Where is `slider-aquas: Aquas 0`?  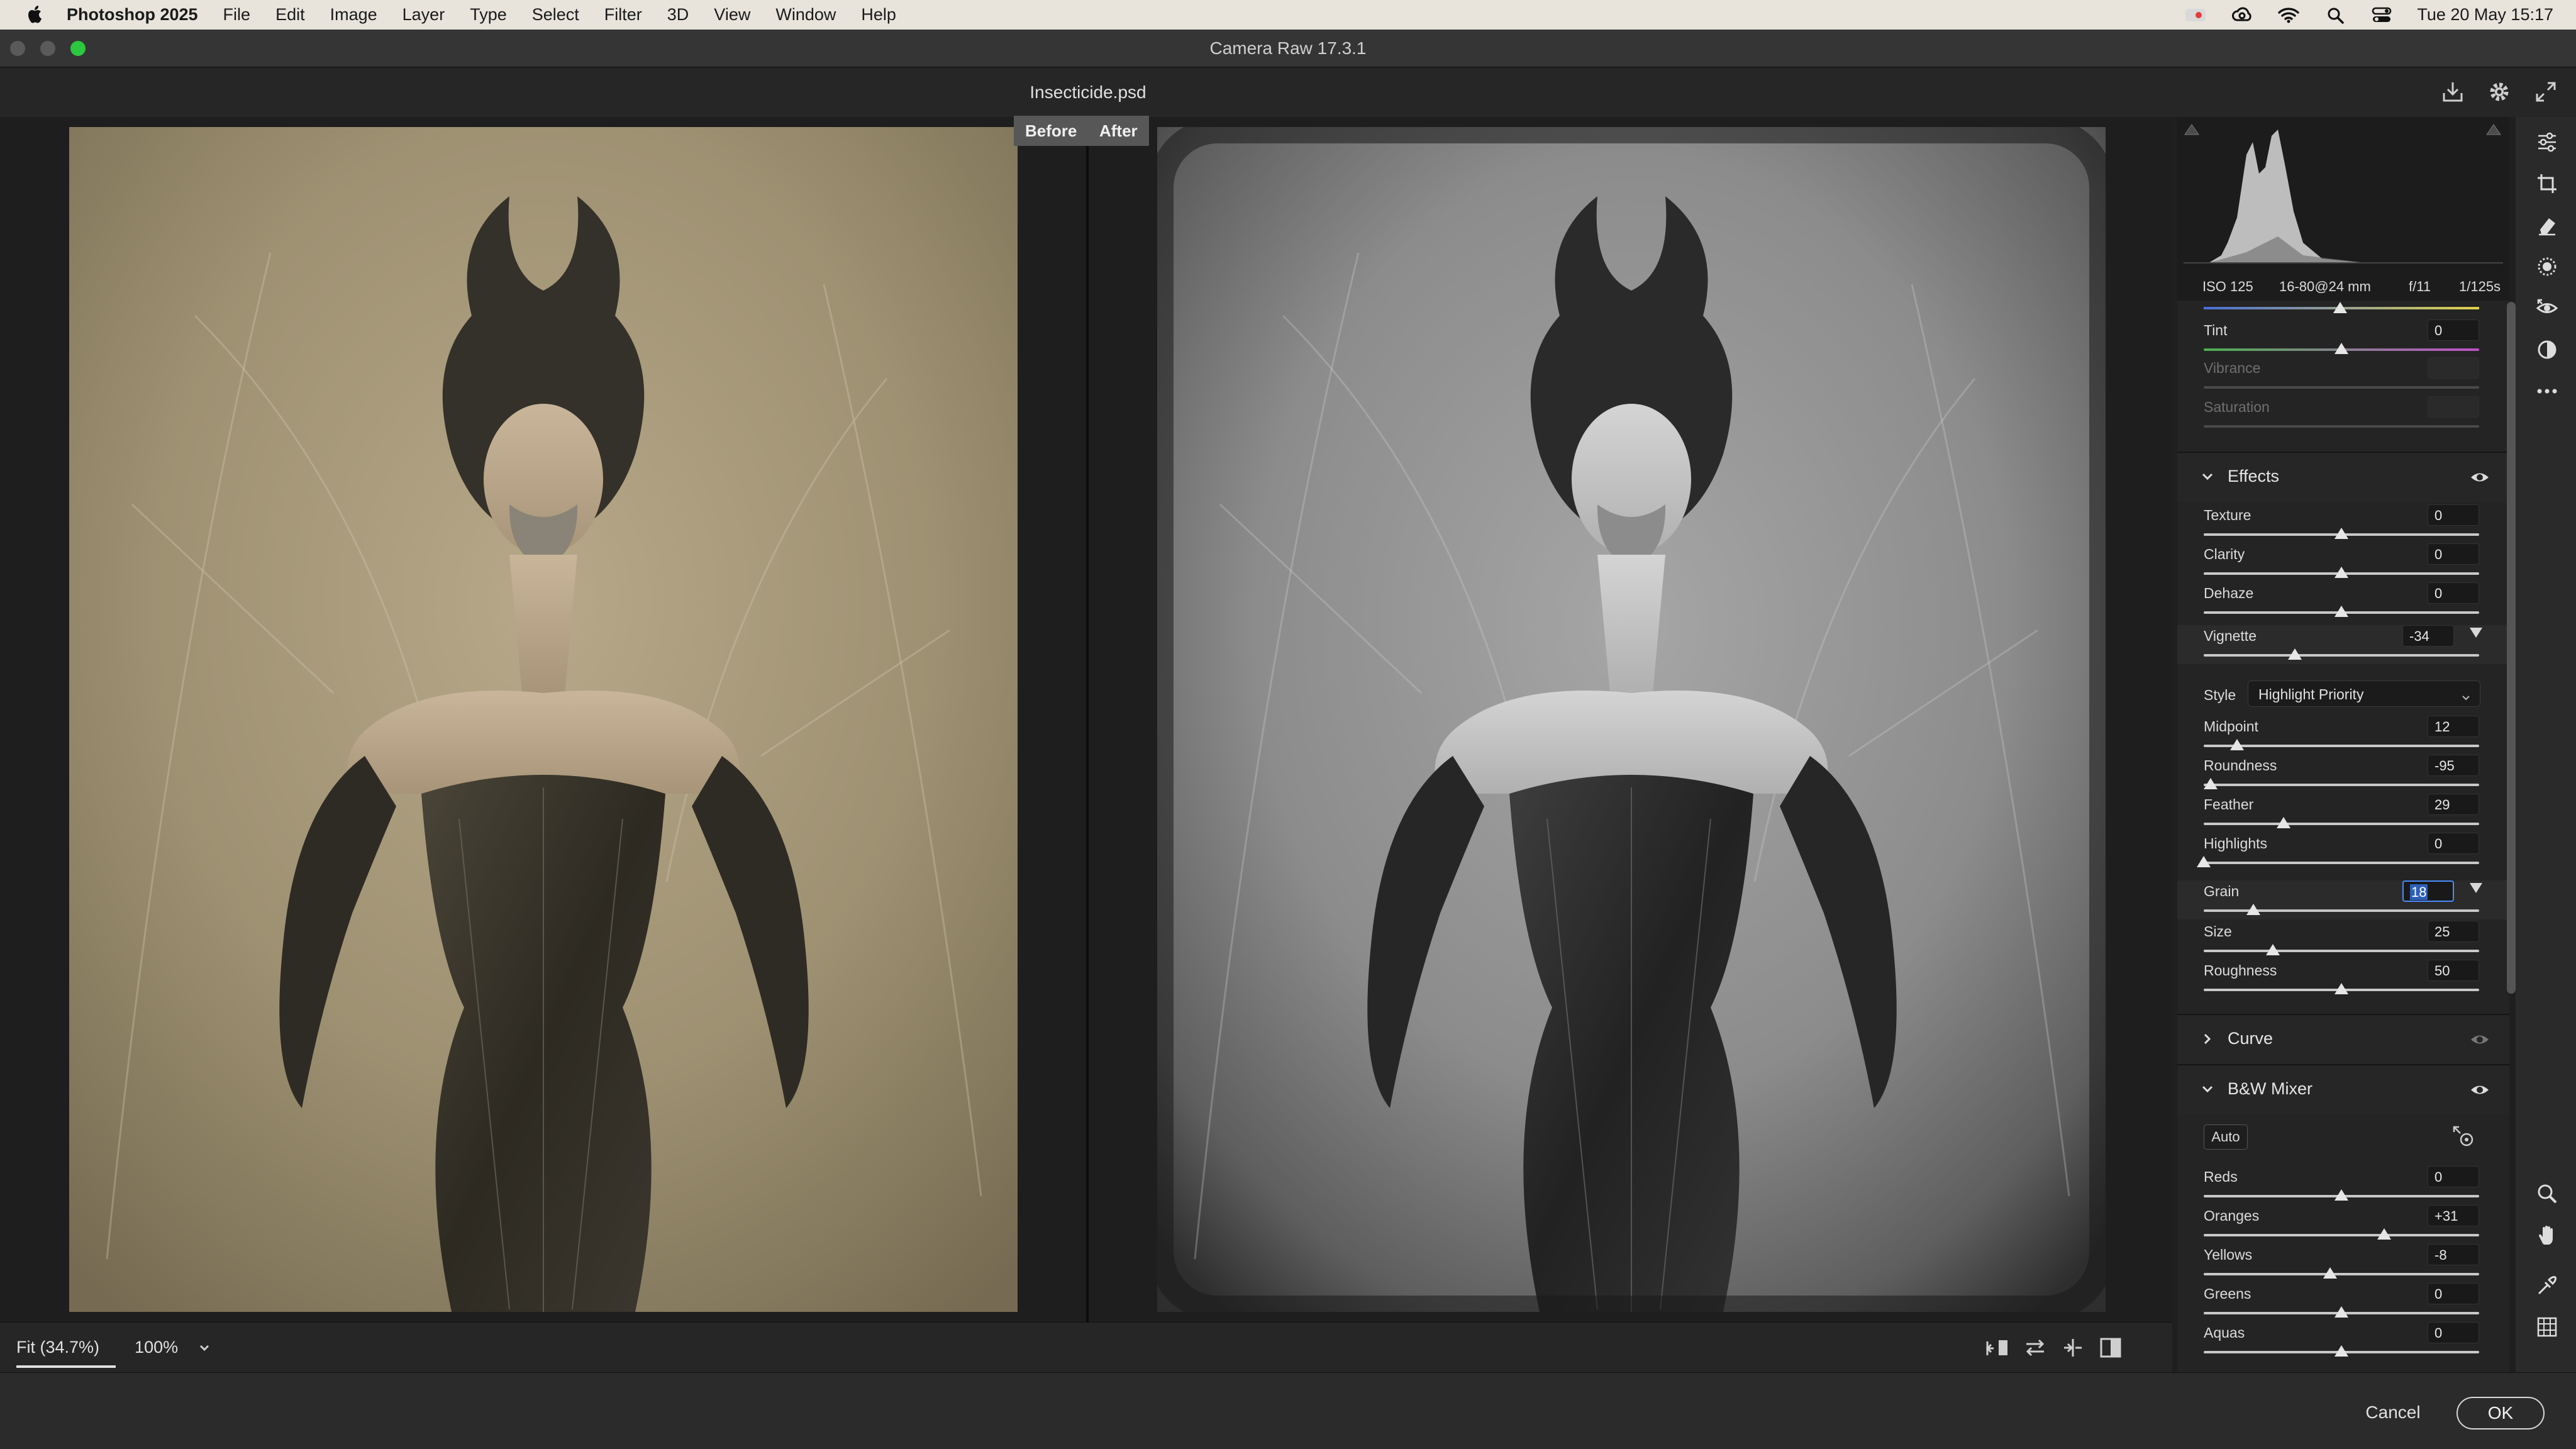 slider-aquas: Aquas 0 is located at coordinates (2343, 1341).